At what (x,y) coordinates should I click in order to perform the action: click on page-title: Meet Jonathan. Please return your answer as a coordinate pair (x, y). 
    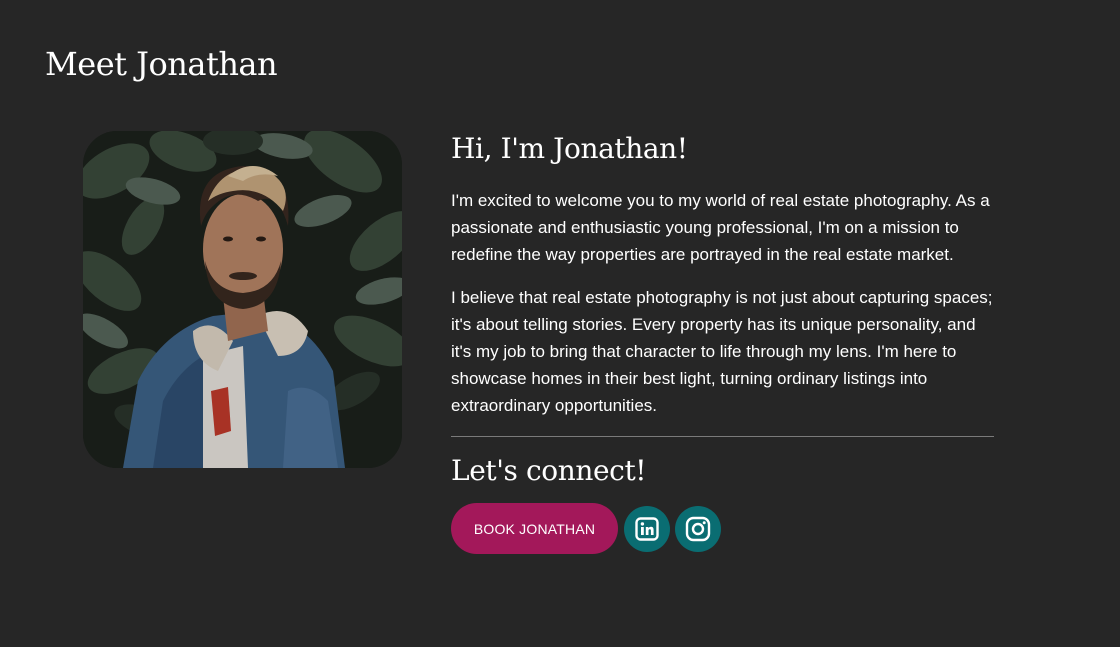
    Looking at the image, I should click on (161, 64).